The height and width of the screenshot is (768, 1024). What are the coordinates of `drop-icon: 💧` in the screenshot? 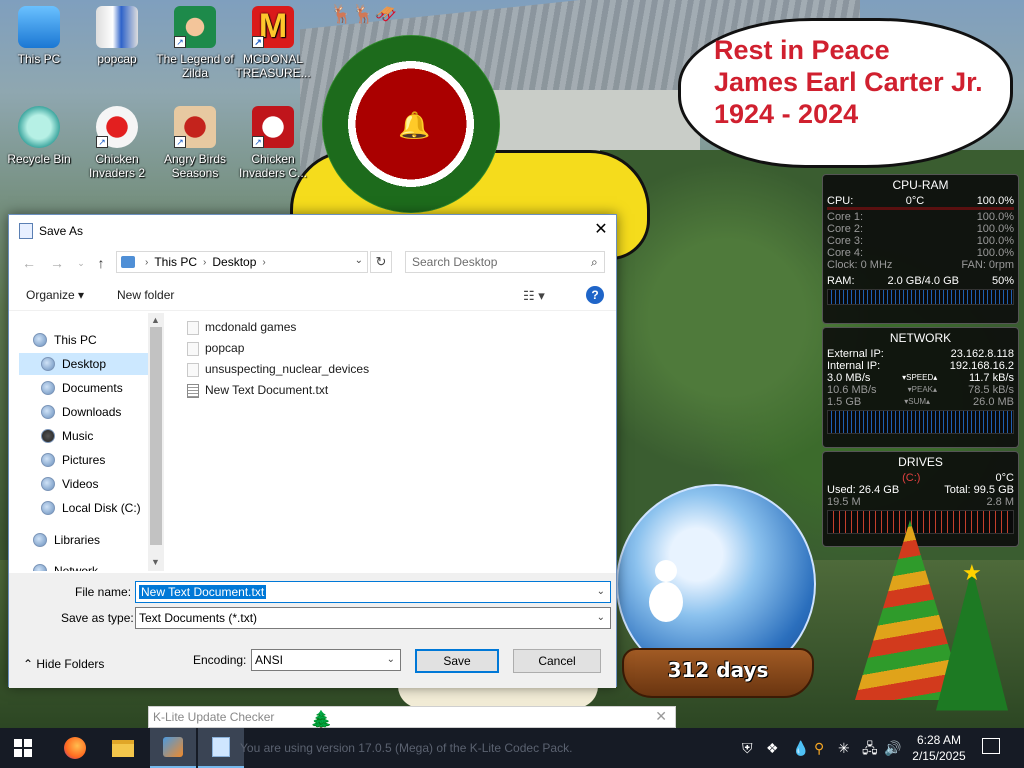 It's located at (800, 748).